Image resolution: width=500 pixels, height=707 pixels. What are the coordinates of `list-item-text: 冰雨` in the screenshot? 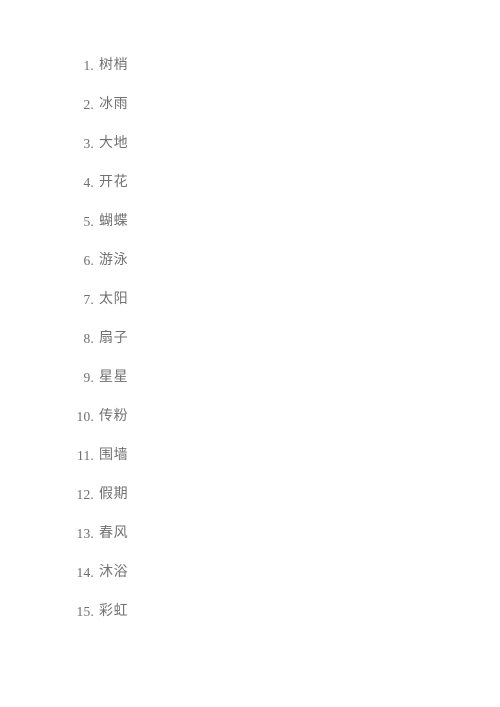 It's located at (114, 104).